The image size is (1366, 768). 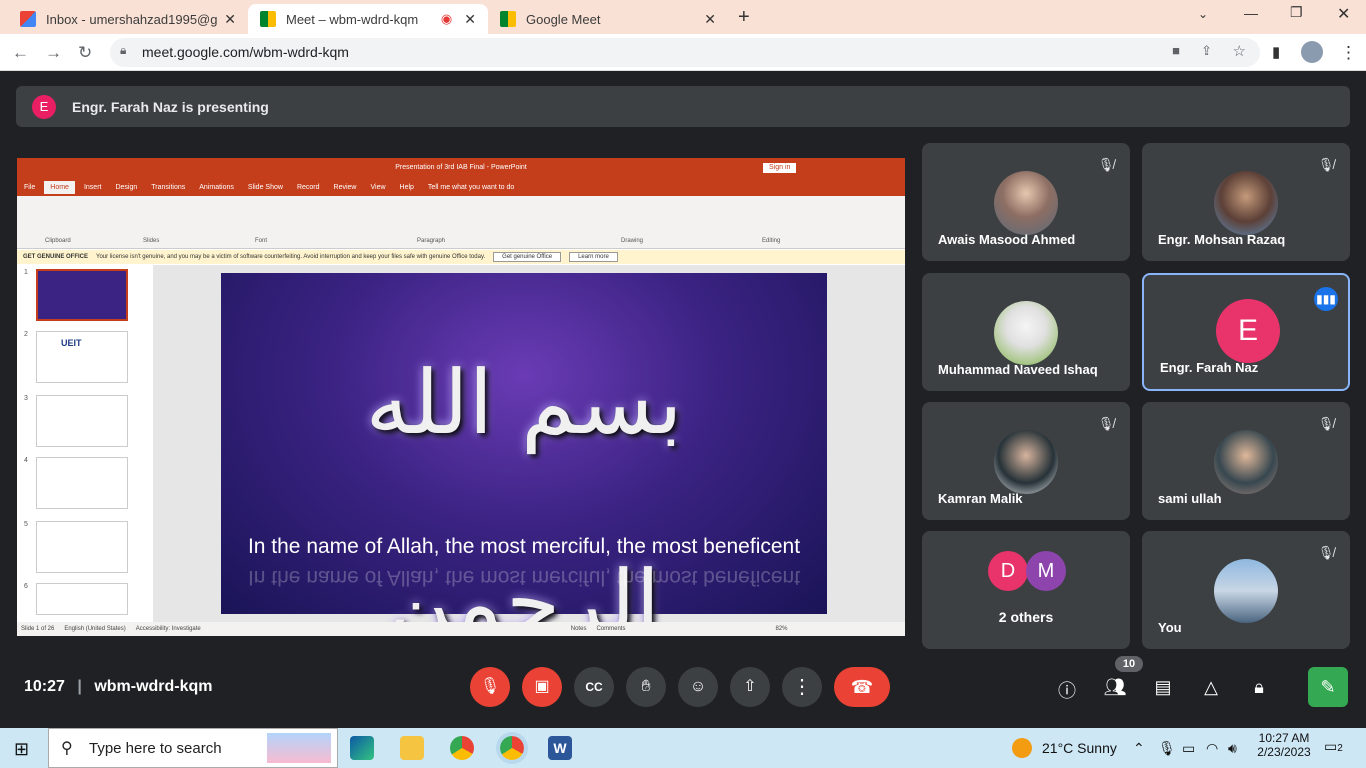 What do you see at coordinates (1007, 239) in the screenshot?
I see `participant-name: Awais Masood Ahmed` at bounding box center [1007, 239].